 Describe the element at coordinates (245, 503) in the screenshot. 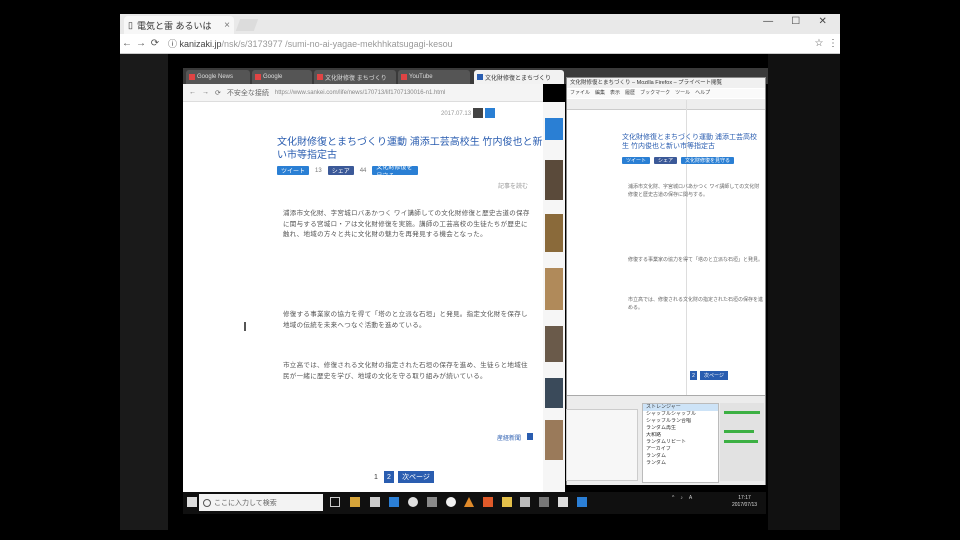

I see `search-placeholder: ここに入力して検索` at that location.